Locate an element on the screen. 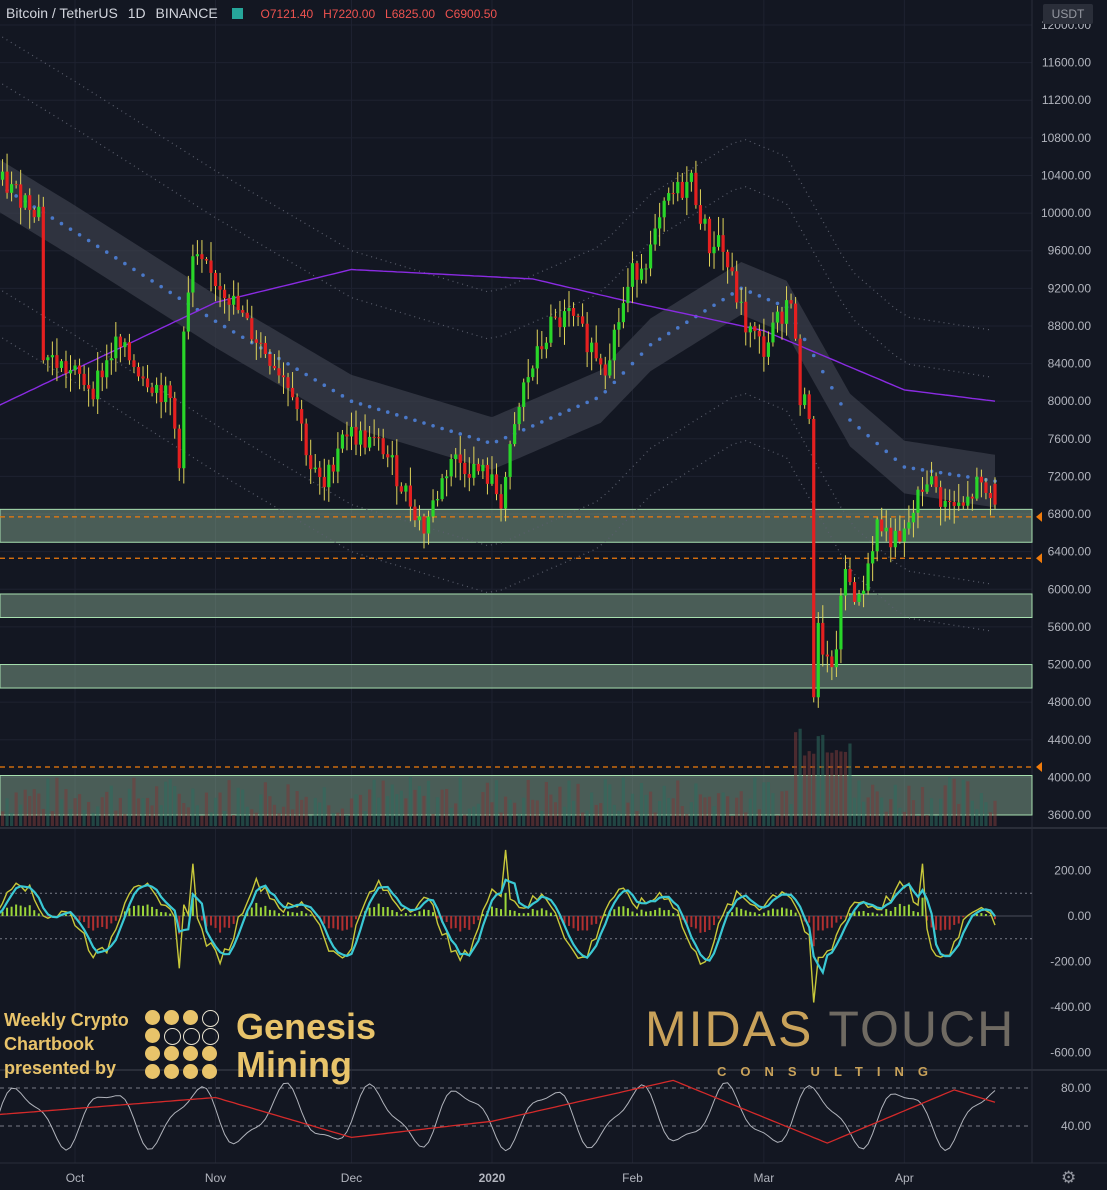 The height and width of the screenshot is (1190, 1107). settings-gear-icon: ⚙ is located at coordinates (1068, 1178).